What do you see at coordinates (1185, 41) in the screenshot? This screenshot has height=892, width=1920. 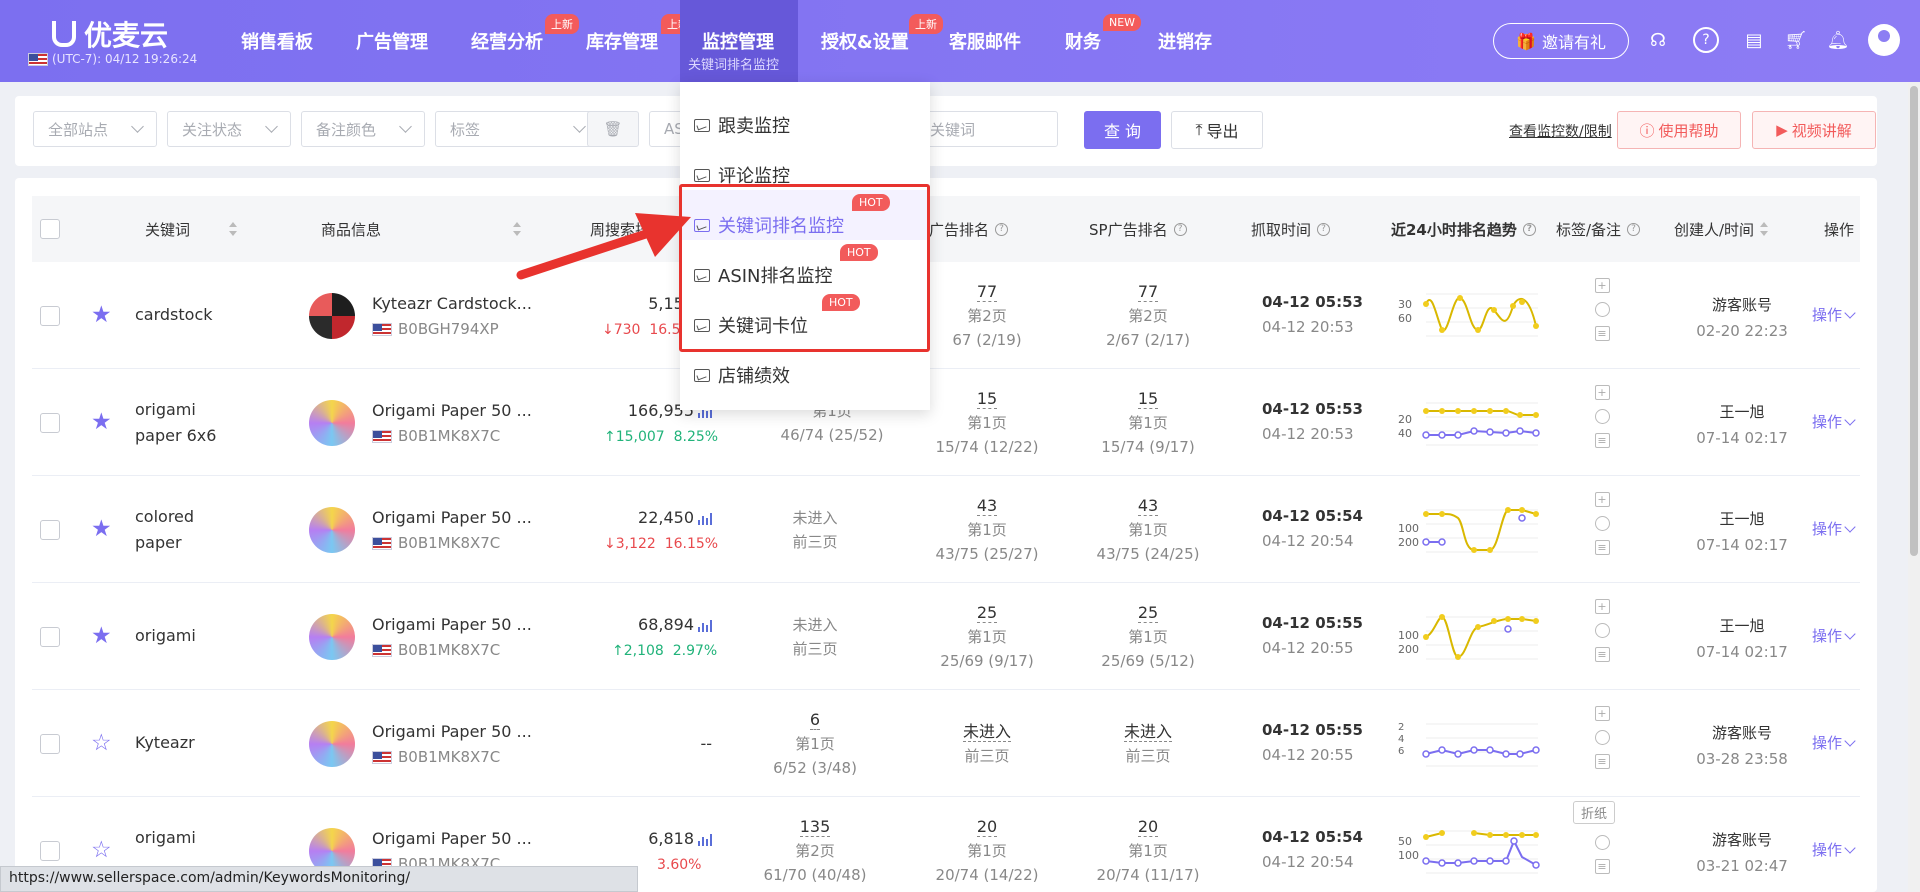 I see `nav-purchase-sales: 进销存` at bounding box center [1185, 41].